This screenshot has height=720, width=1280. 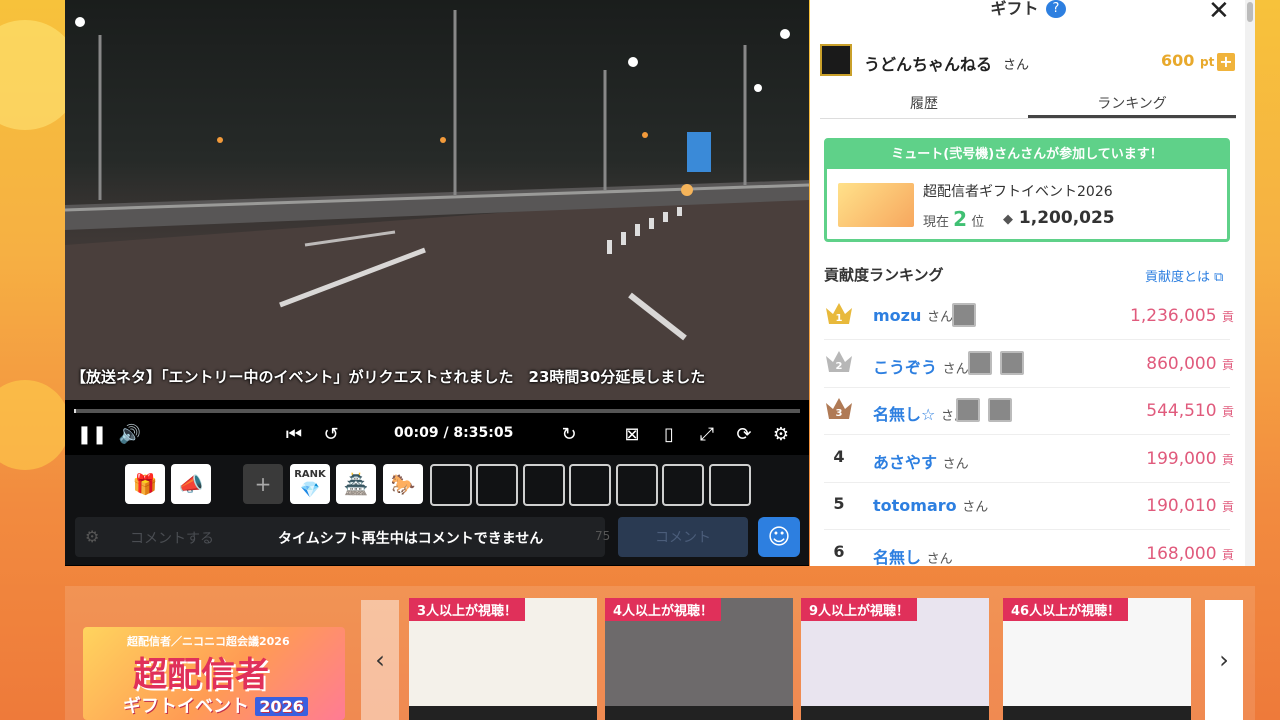 What do you see at coordinates (1000, 410) in the screenshot?
I see `supporter-badge-icon` at bounding box center [1000, 410].